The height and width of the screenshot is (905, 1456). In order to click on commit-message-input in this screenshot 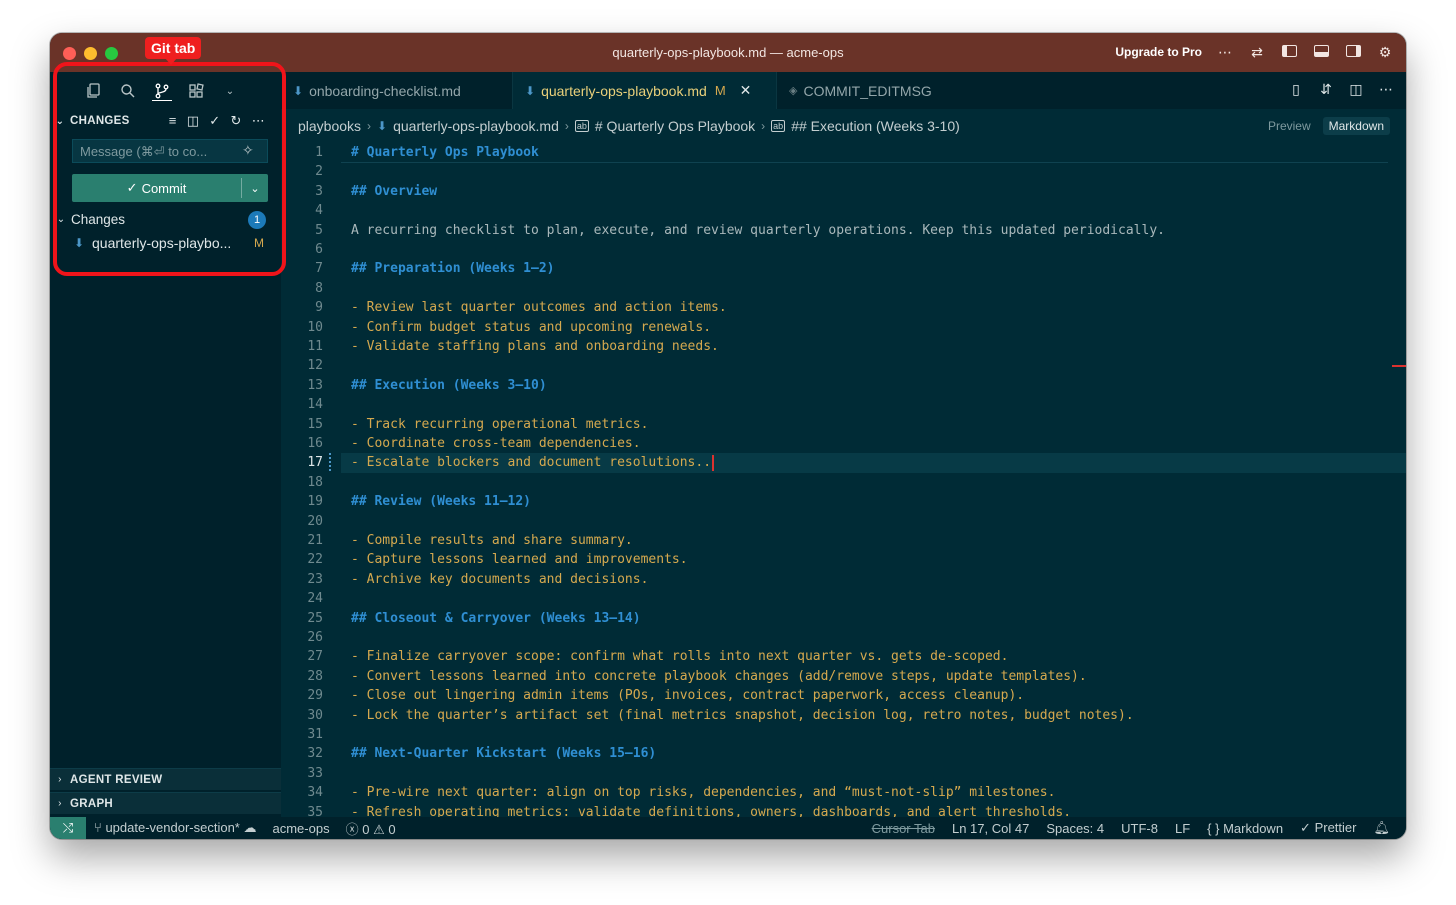, I will do `click(170, 151)`.